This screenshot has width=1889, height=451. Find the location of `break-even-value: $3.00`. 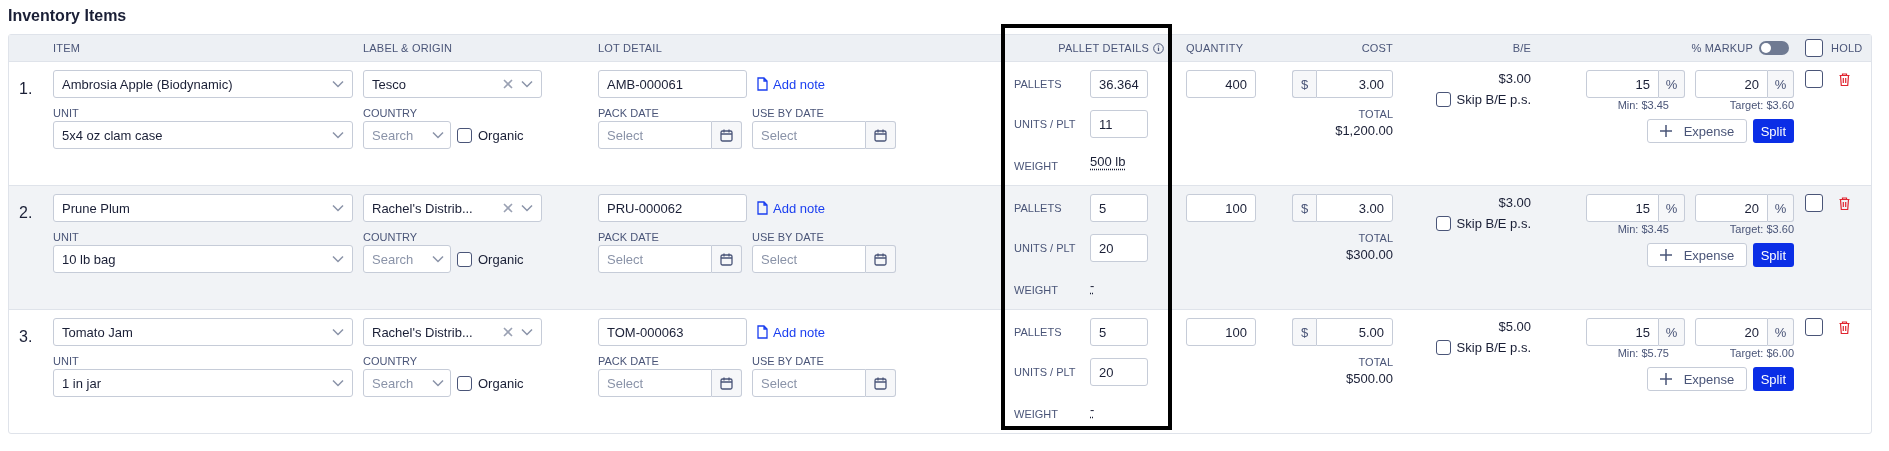

break-even-value: $3.00 is located at coordinates (1514, 78).